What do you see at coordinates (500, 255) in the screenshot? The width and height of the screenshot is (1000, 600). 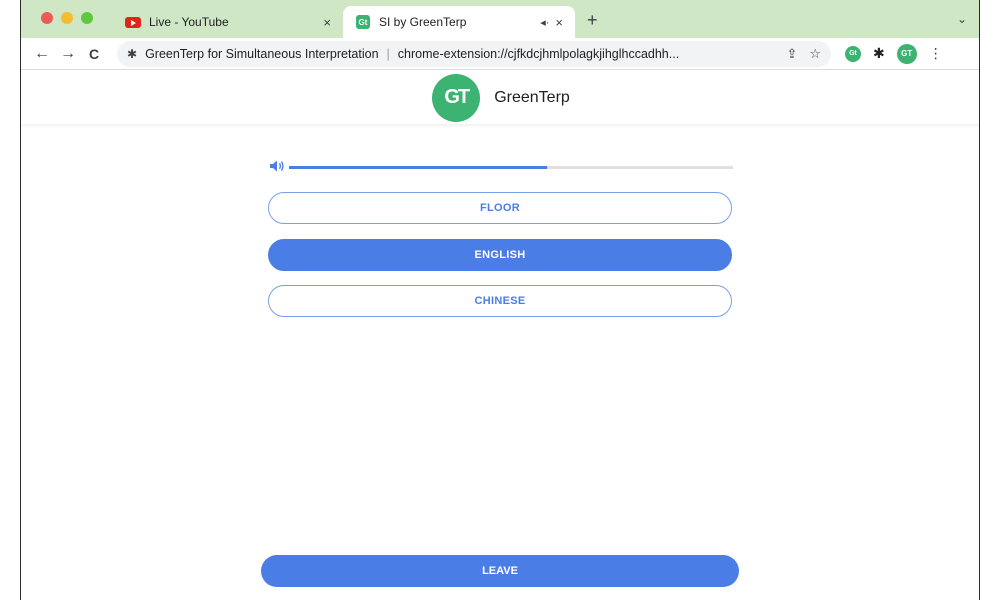 I see `channel-english-button: ENGLISH` at bounding box center [500, 255].